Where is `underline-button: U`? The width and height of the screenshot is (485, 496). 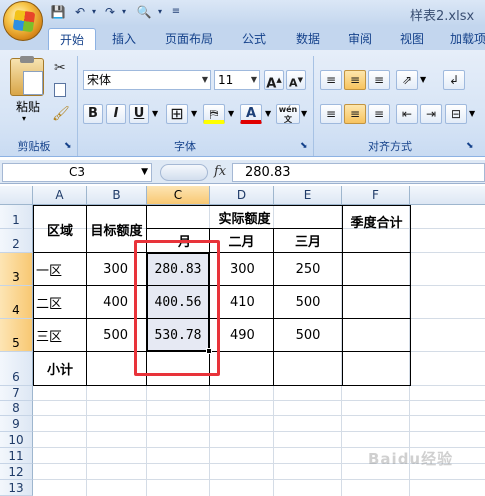
underline-button: U is located at coordinates (139, 114).